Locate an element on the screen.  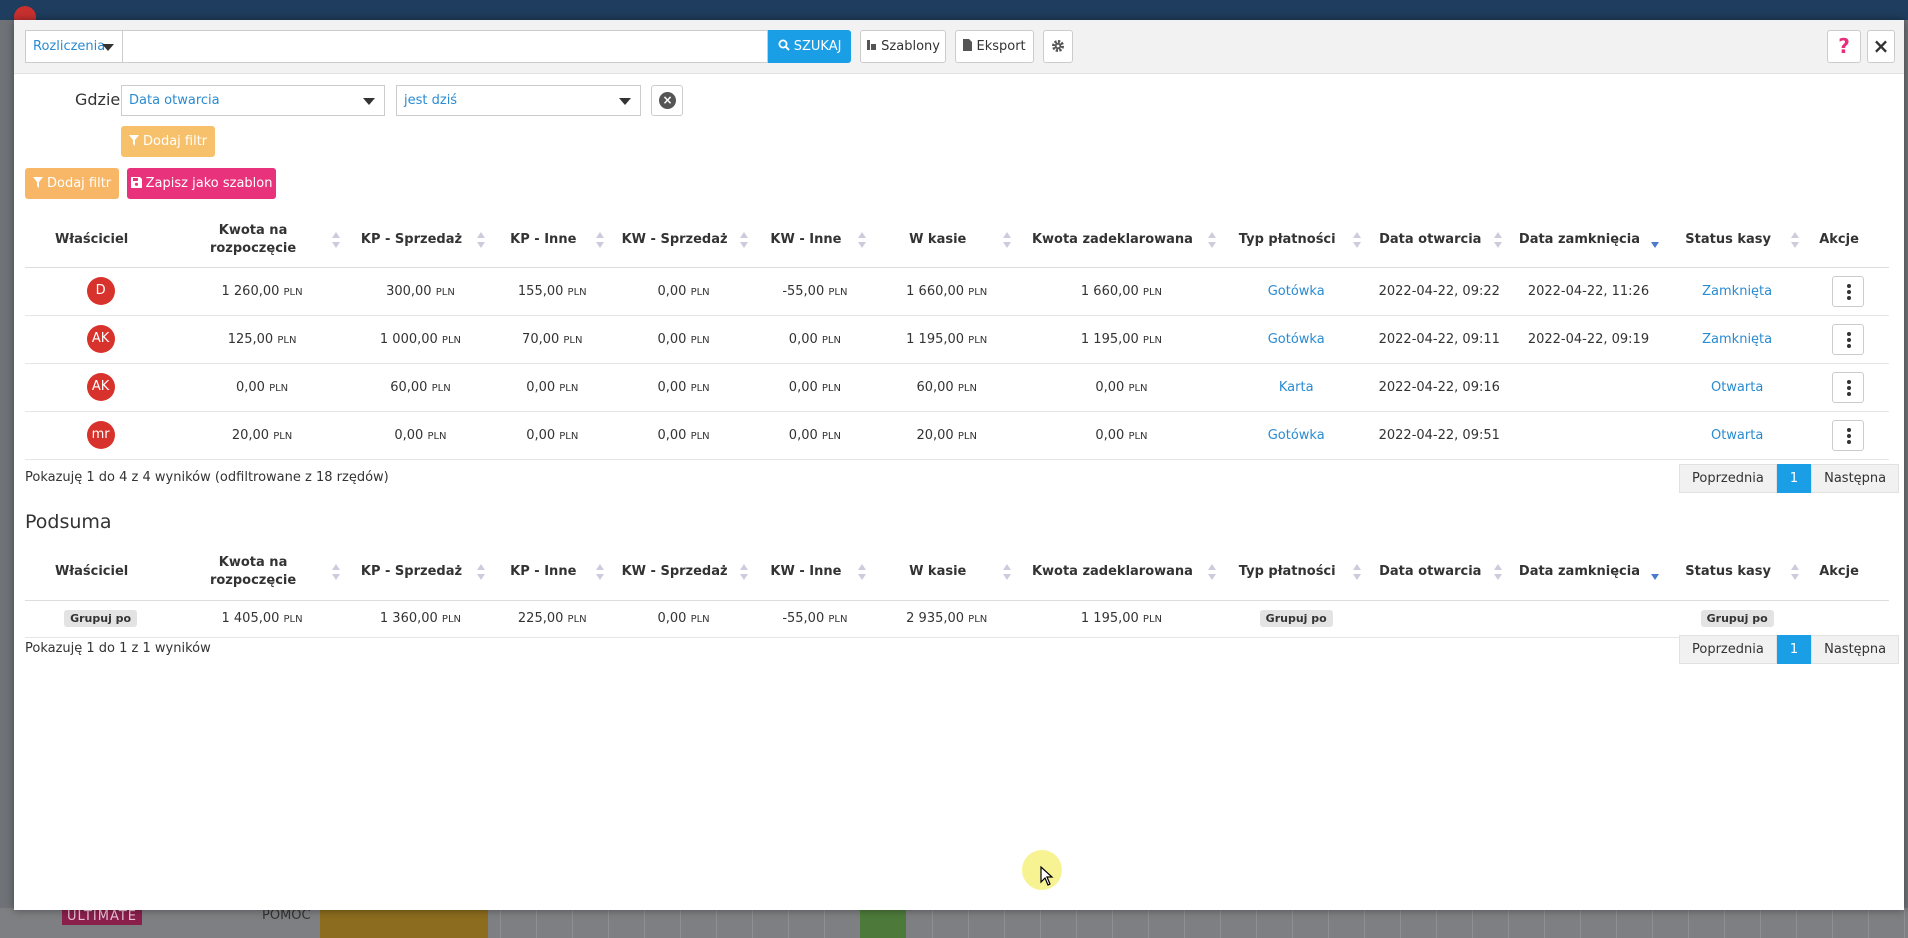
subtotal-pagination: Poprzednia 1 Następna is located at coordinates (1789, 649).